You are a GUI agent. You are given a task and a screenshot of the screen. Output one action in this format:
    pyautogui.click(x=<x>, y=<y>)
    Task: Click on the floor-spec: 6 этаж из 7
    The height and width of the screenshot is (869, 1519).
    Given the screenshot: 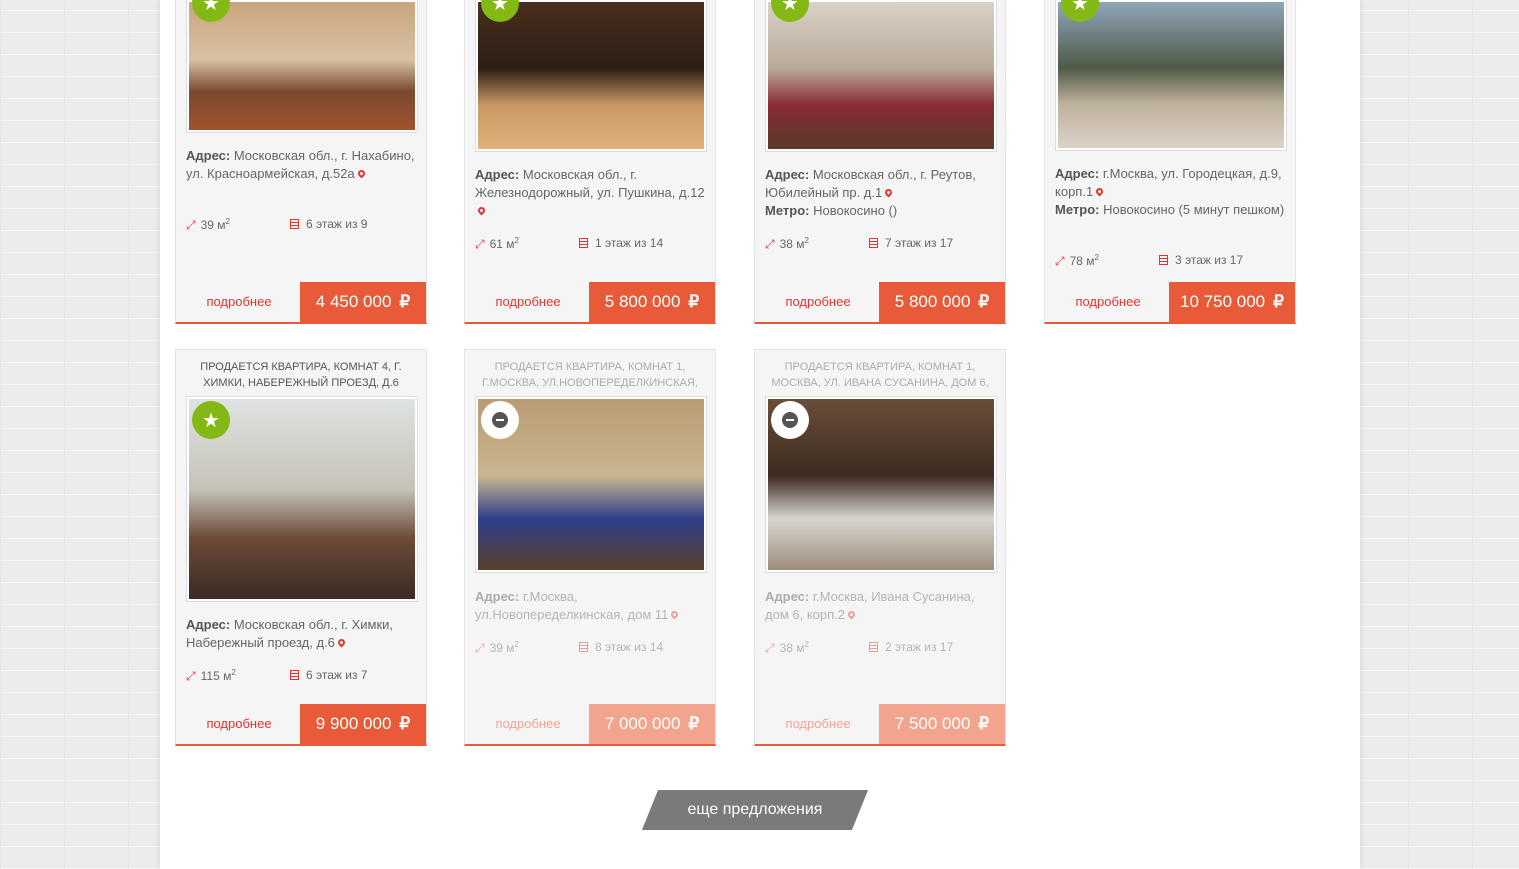 What is the action you would take?
    pyautogui.click(x=328, y=675)
    